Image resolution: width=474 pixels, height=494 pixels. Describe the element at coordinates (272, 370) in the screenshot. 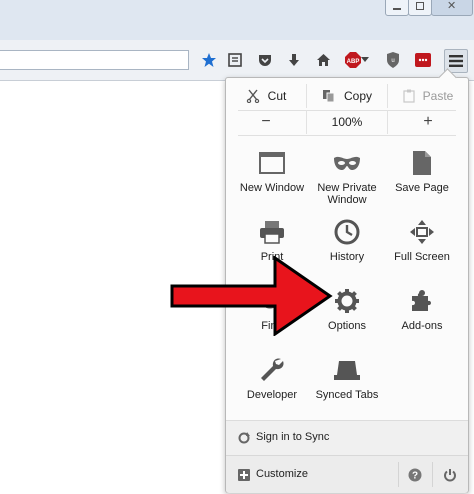

I see `wrench-icon` at that location.